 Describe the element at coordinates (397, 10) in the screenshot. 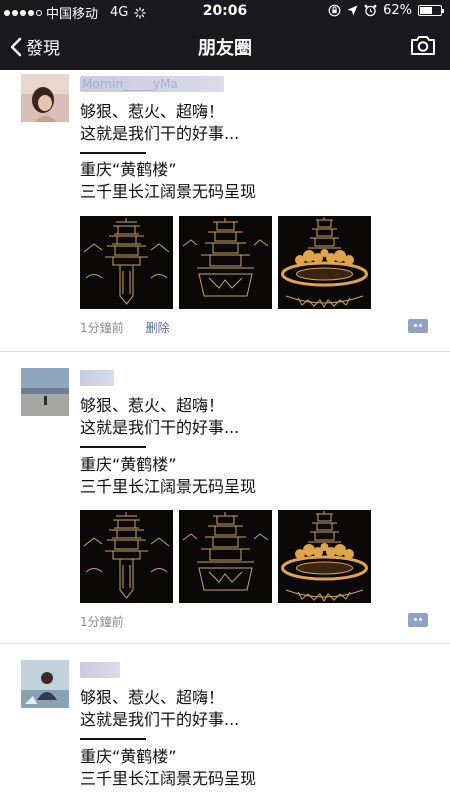

I see `battery-percentage: 62%` at that location.